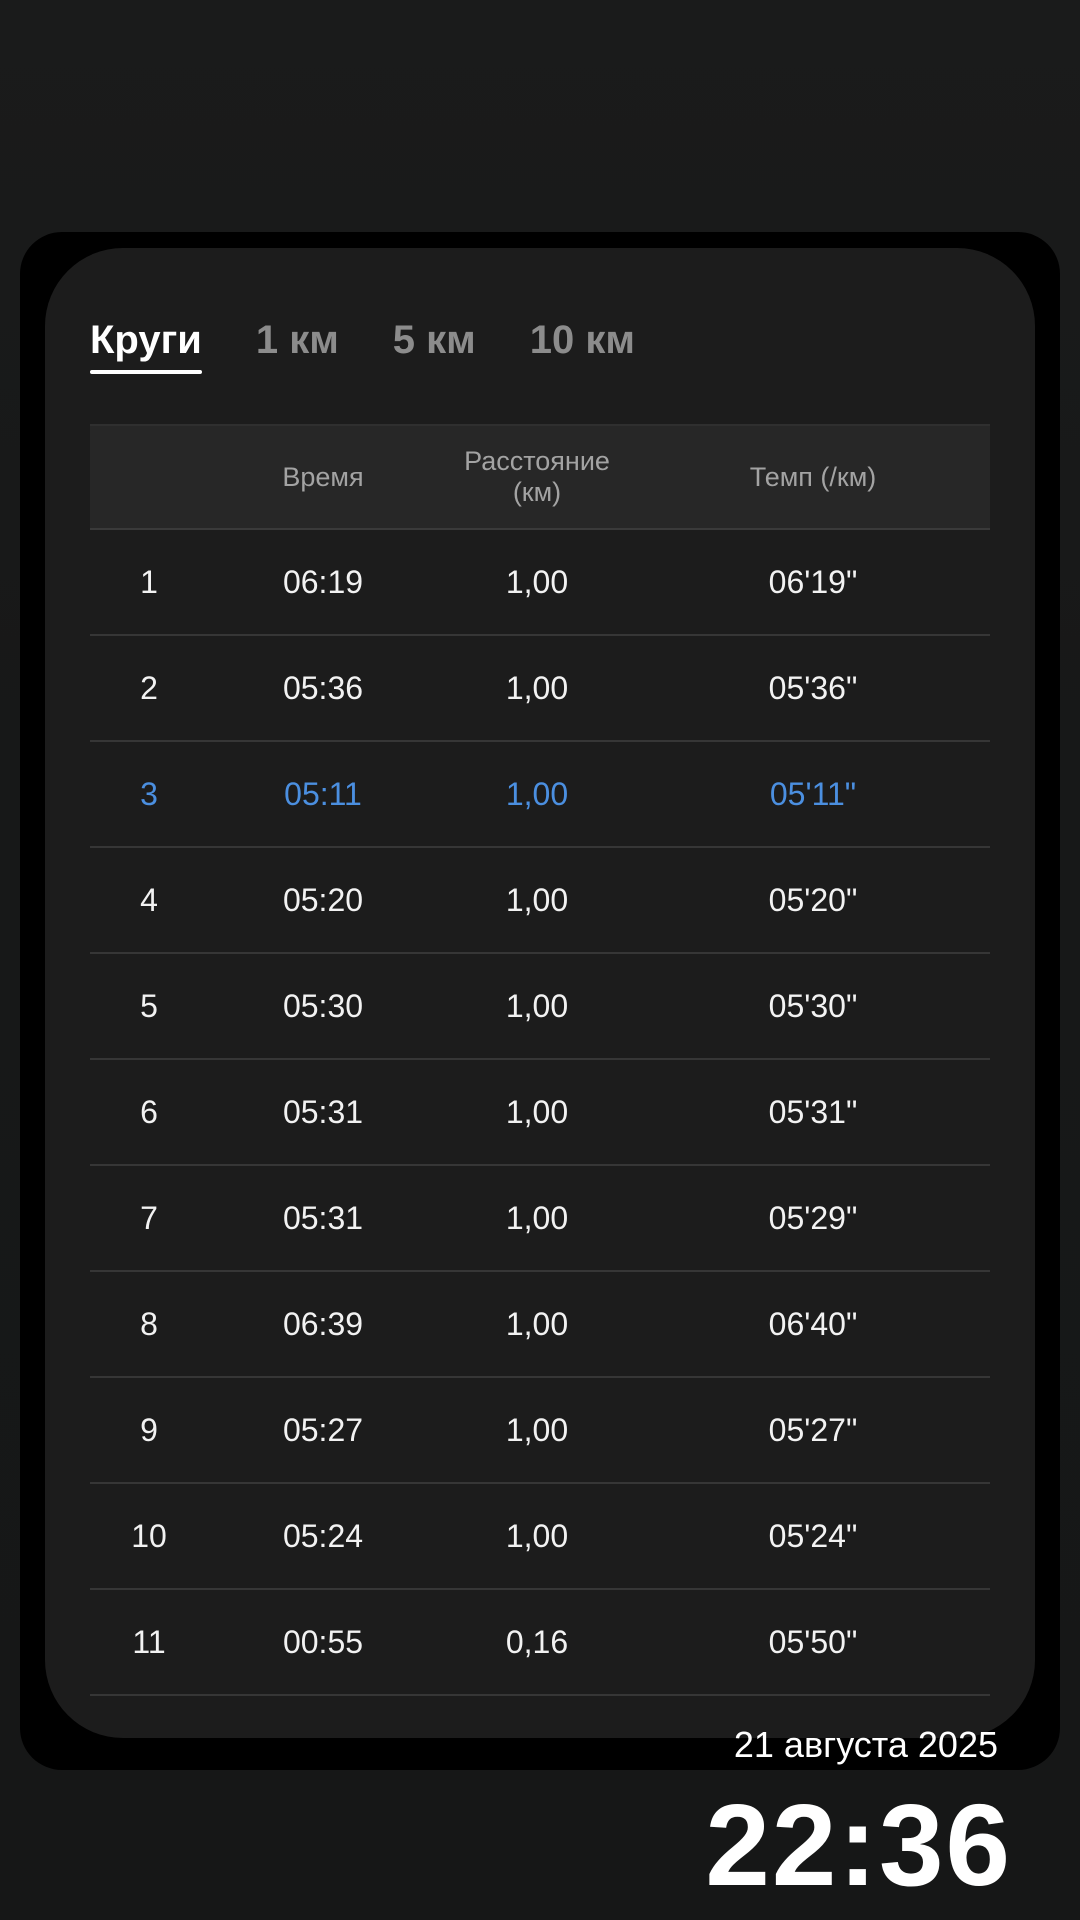 The width and height of the screenshot is (1080, 1920). What do you see at coordinates (323, 1005) in the screenshot?
I see `lap-time: 05:30` at bounding box center [323, 1005].